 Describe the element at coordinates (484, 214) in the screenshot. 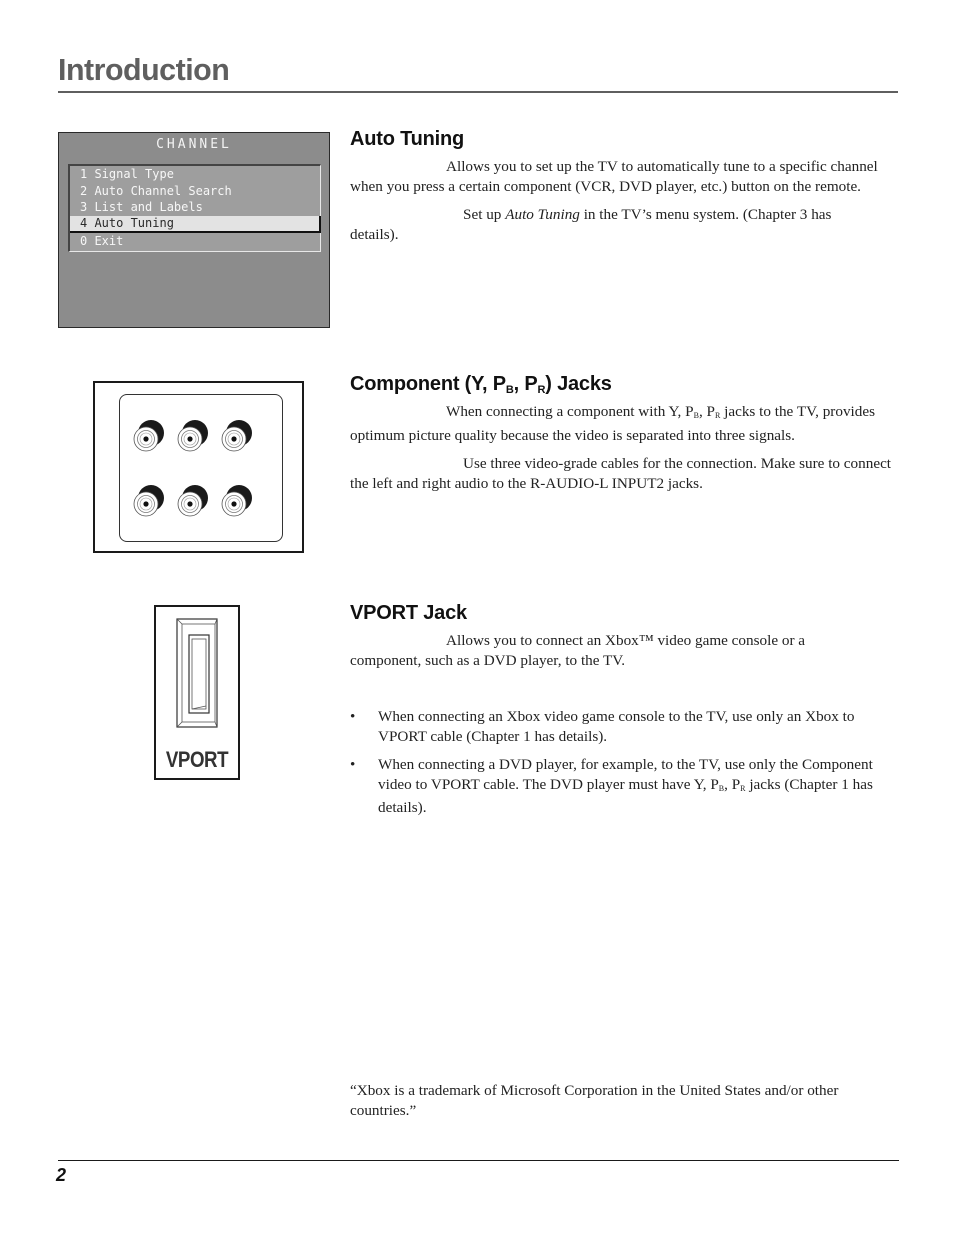

I see `howto-text-start: Set up` at that location.